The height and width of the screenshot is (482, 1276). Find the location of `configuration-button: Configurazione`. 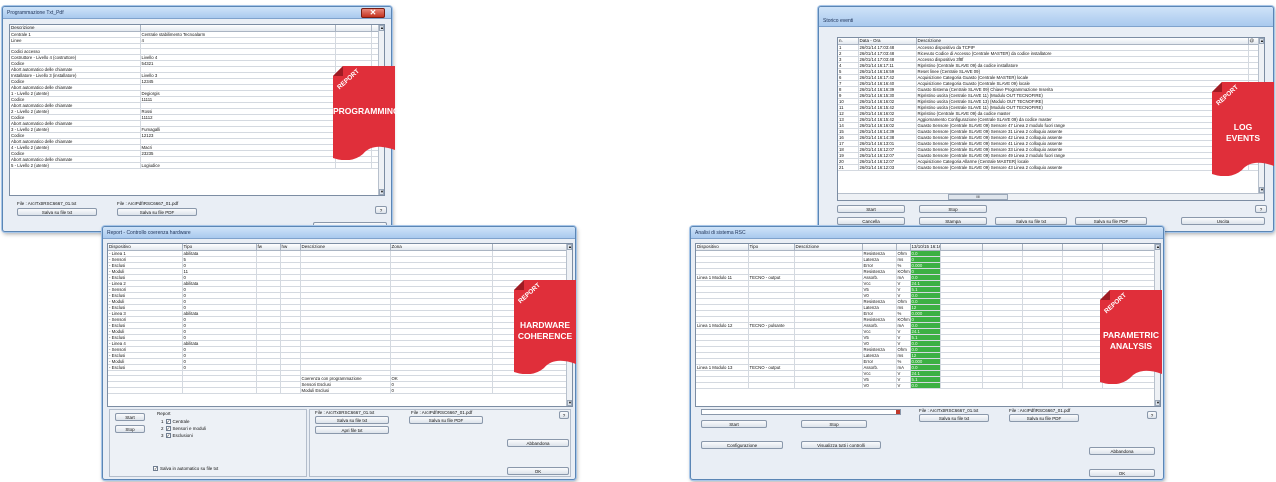

configuration-button: Configurazione is located at coordinates (742, 445).